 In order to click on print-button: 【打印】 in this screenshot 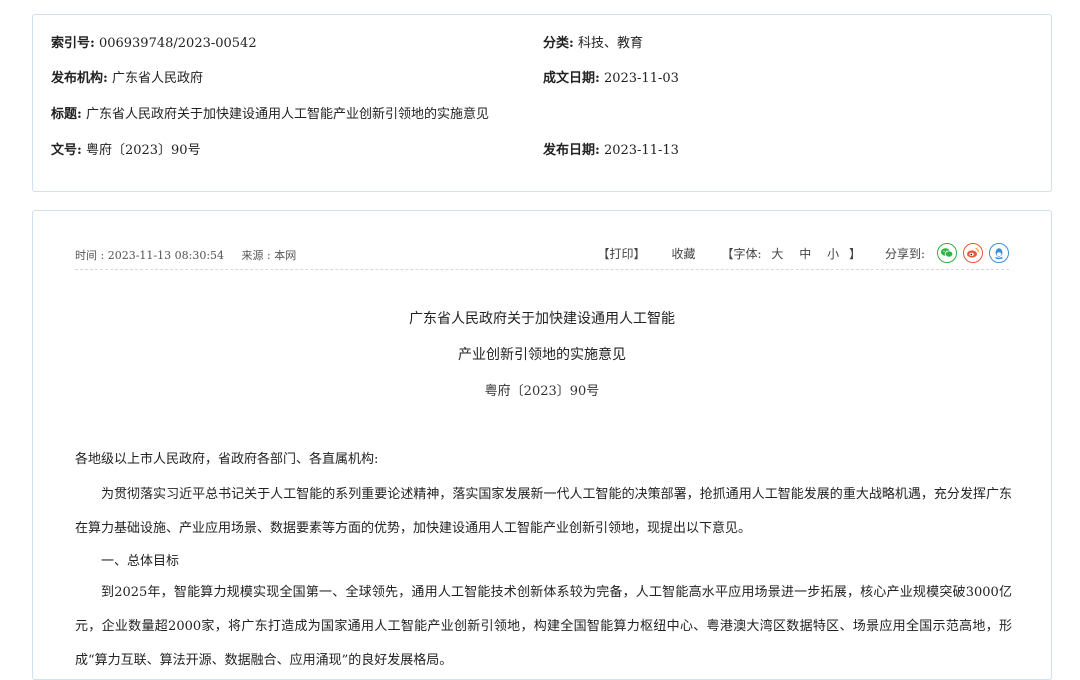, I will do `click(622, 253)`.